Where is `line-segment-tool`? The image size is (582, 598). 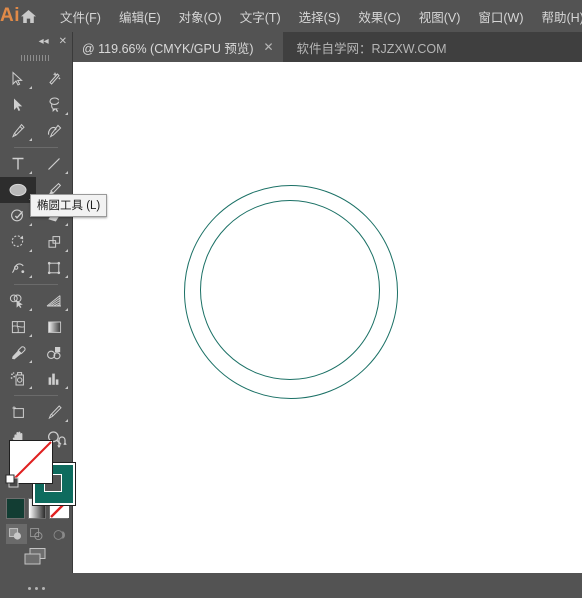 line-segment-tool is located at coordinates (54, 164).